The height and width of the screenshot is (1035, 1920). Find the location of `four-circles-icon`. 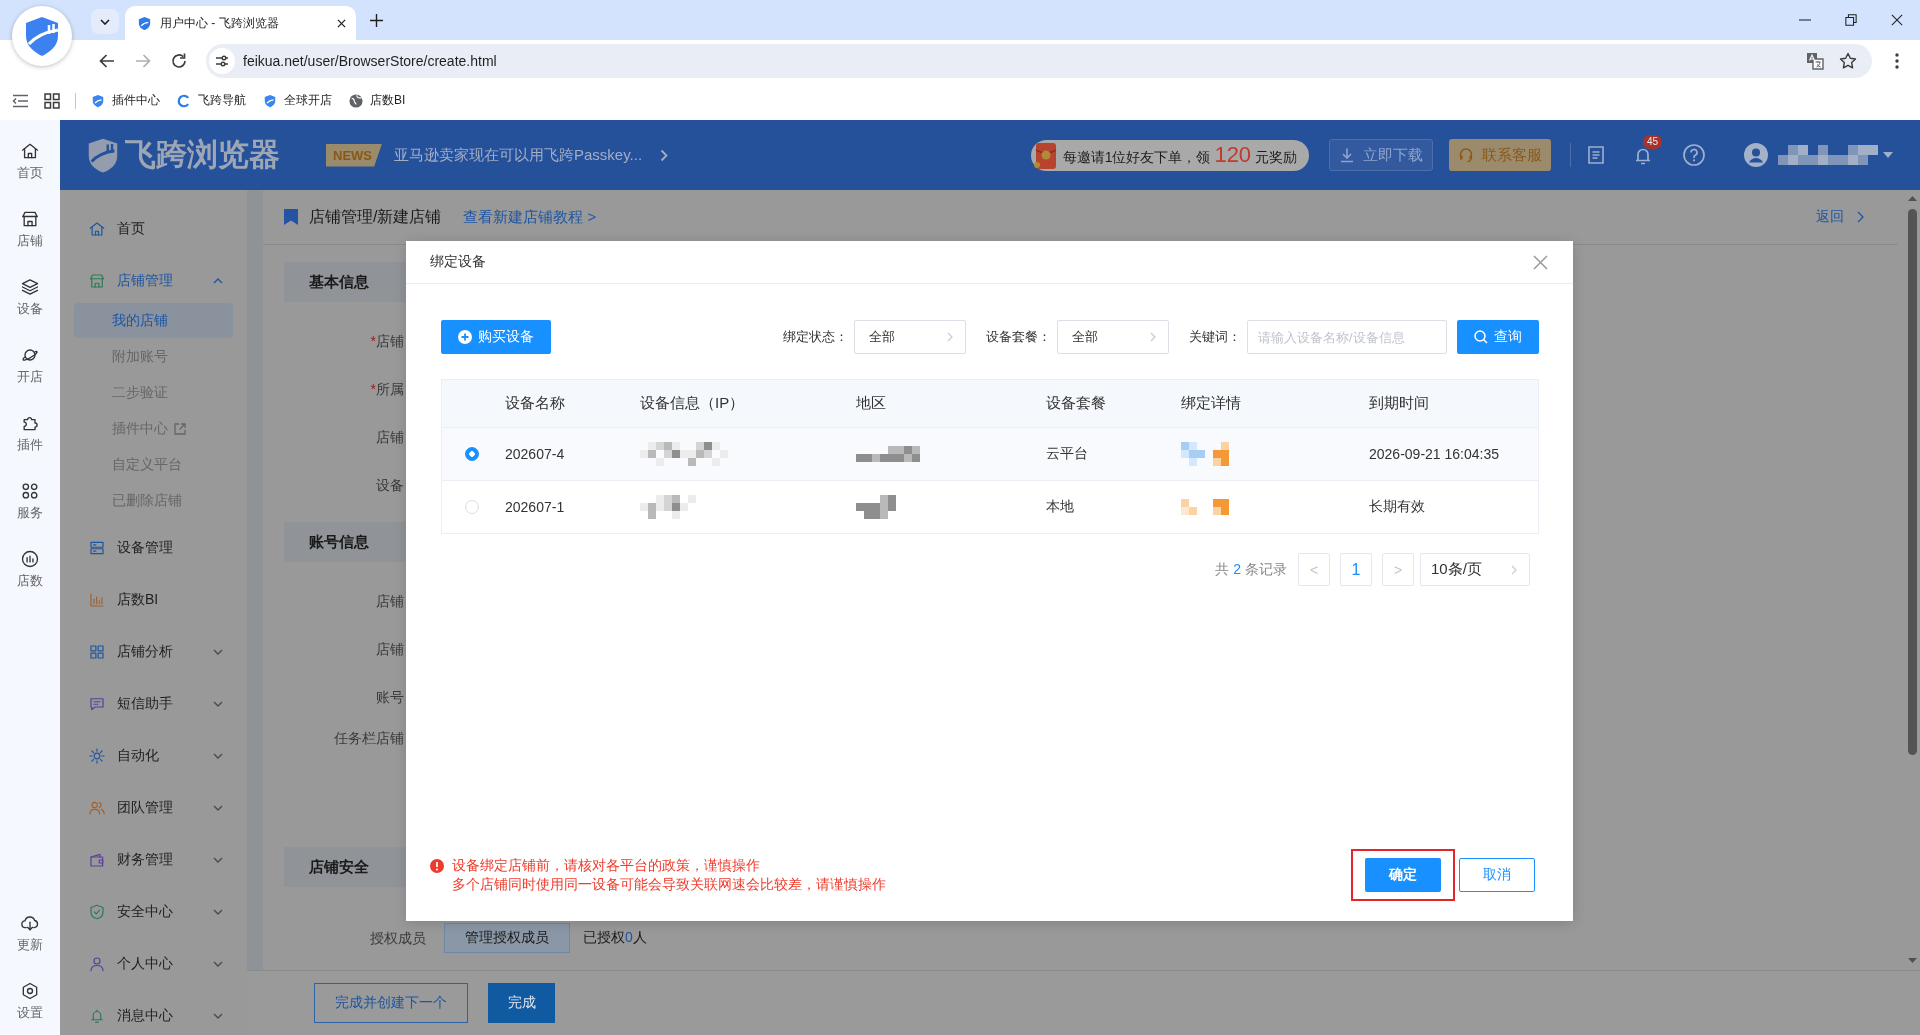

four-circles-icon is located at coordinates (30, 491).